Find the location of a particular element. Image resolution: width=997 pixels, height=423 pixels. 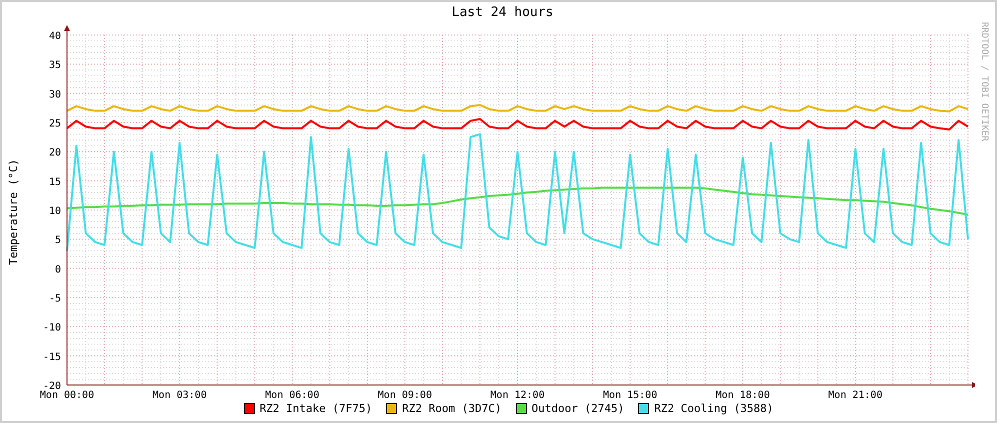

tick-label: 15 is located at coordinates (54, 182).